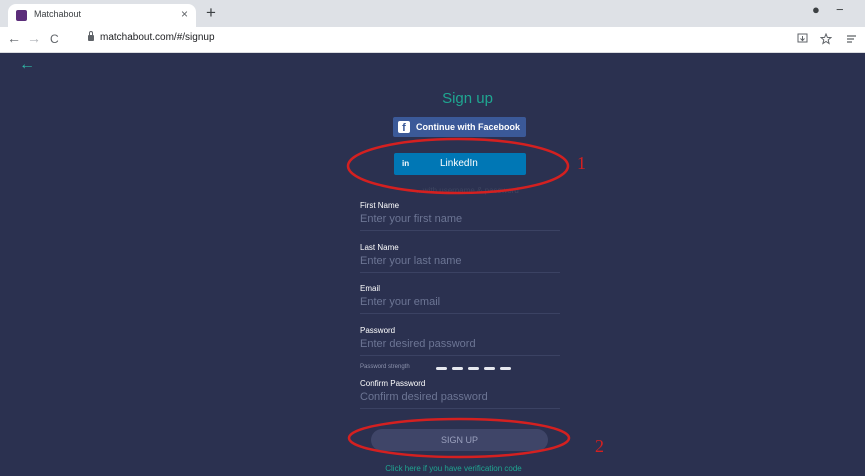  I want to click on annotation-number-1: 1, so click(581, 163).